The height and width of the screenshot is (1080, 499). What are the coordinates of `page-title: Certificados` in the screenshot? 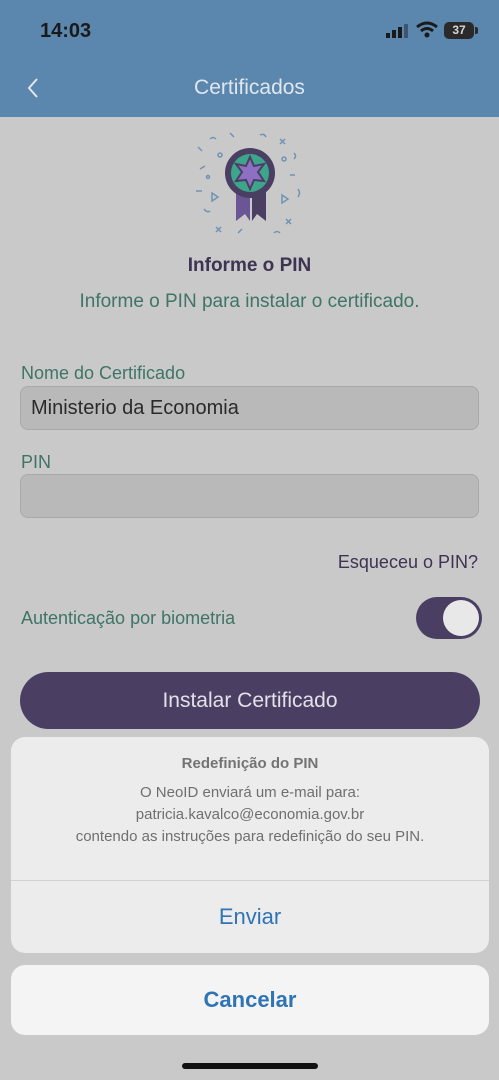 It's located at (249, 87).